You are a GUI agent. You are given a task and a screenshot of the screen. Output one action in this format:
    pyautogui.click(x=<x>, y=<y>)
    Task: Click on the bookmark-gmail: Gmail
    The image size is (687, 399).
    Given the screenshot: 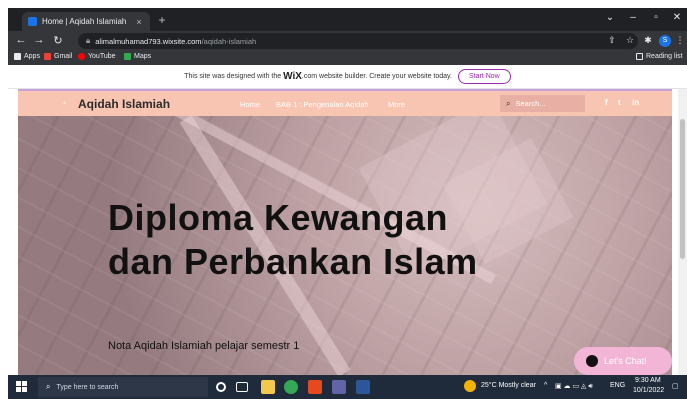 What is the action you would take?
    pyautogui.click(x=58, y=56)
    